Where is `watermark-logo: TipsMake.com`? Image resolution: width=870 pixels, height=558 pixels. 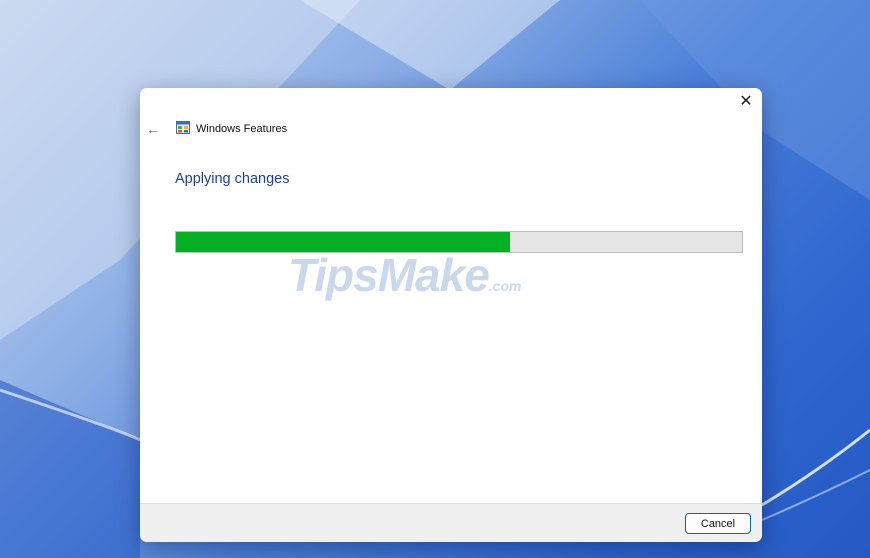 watermark-logo: TipsMake.com is located at coordinates (405, 275).